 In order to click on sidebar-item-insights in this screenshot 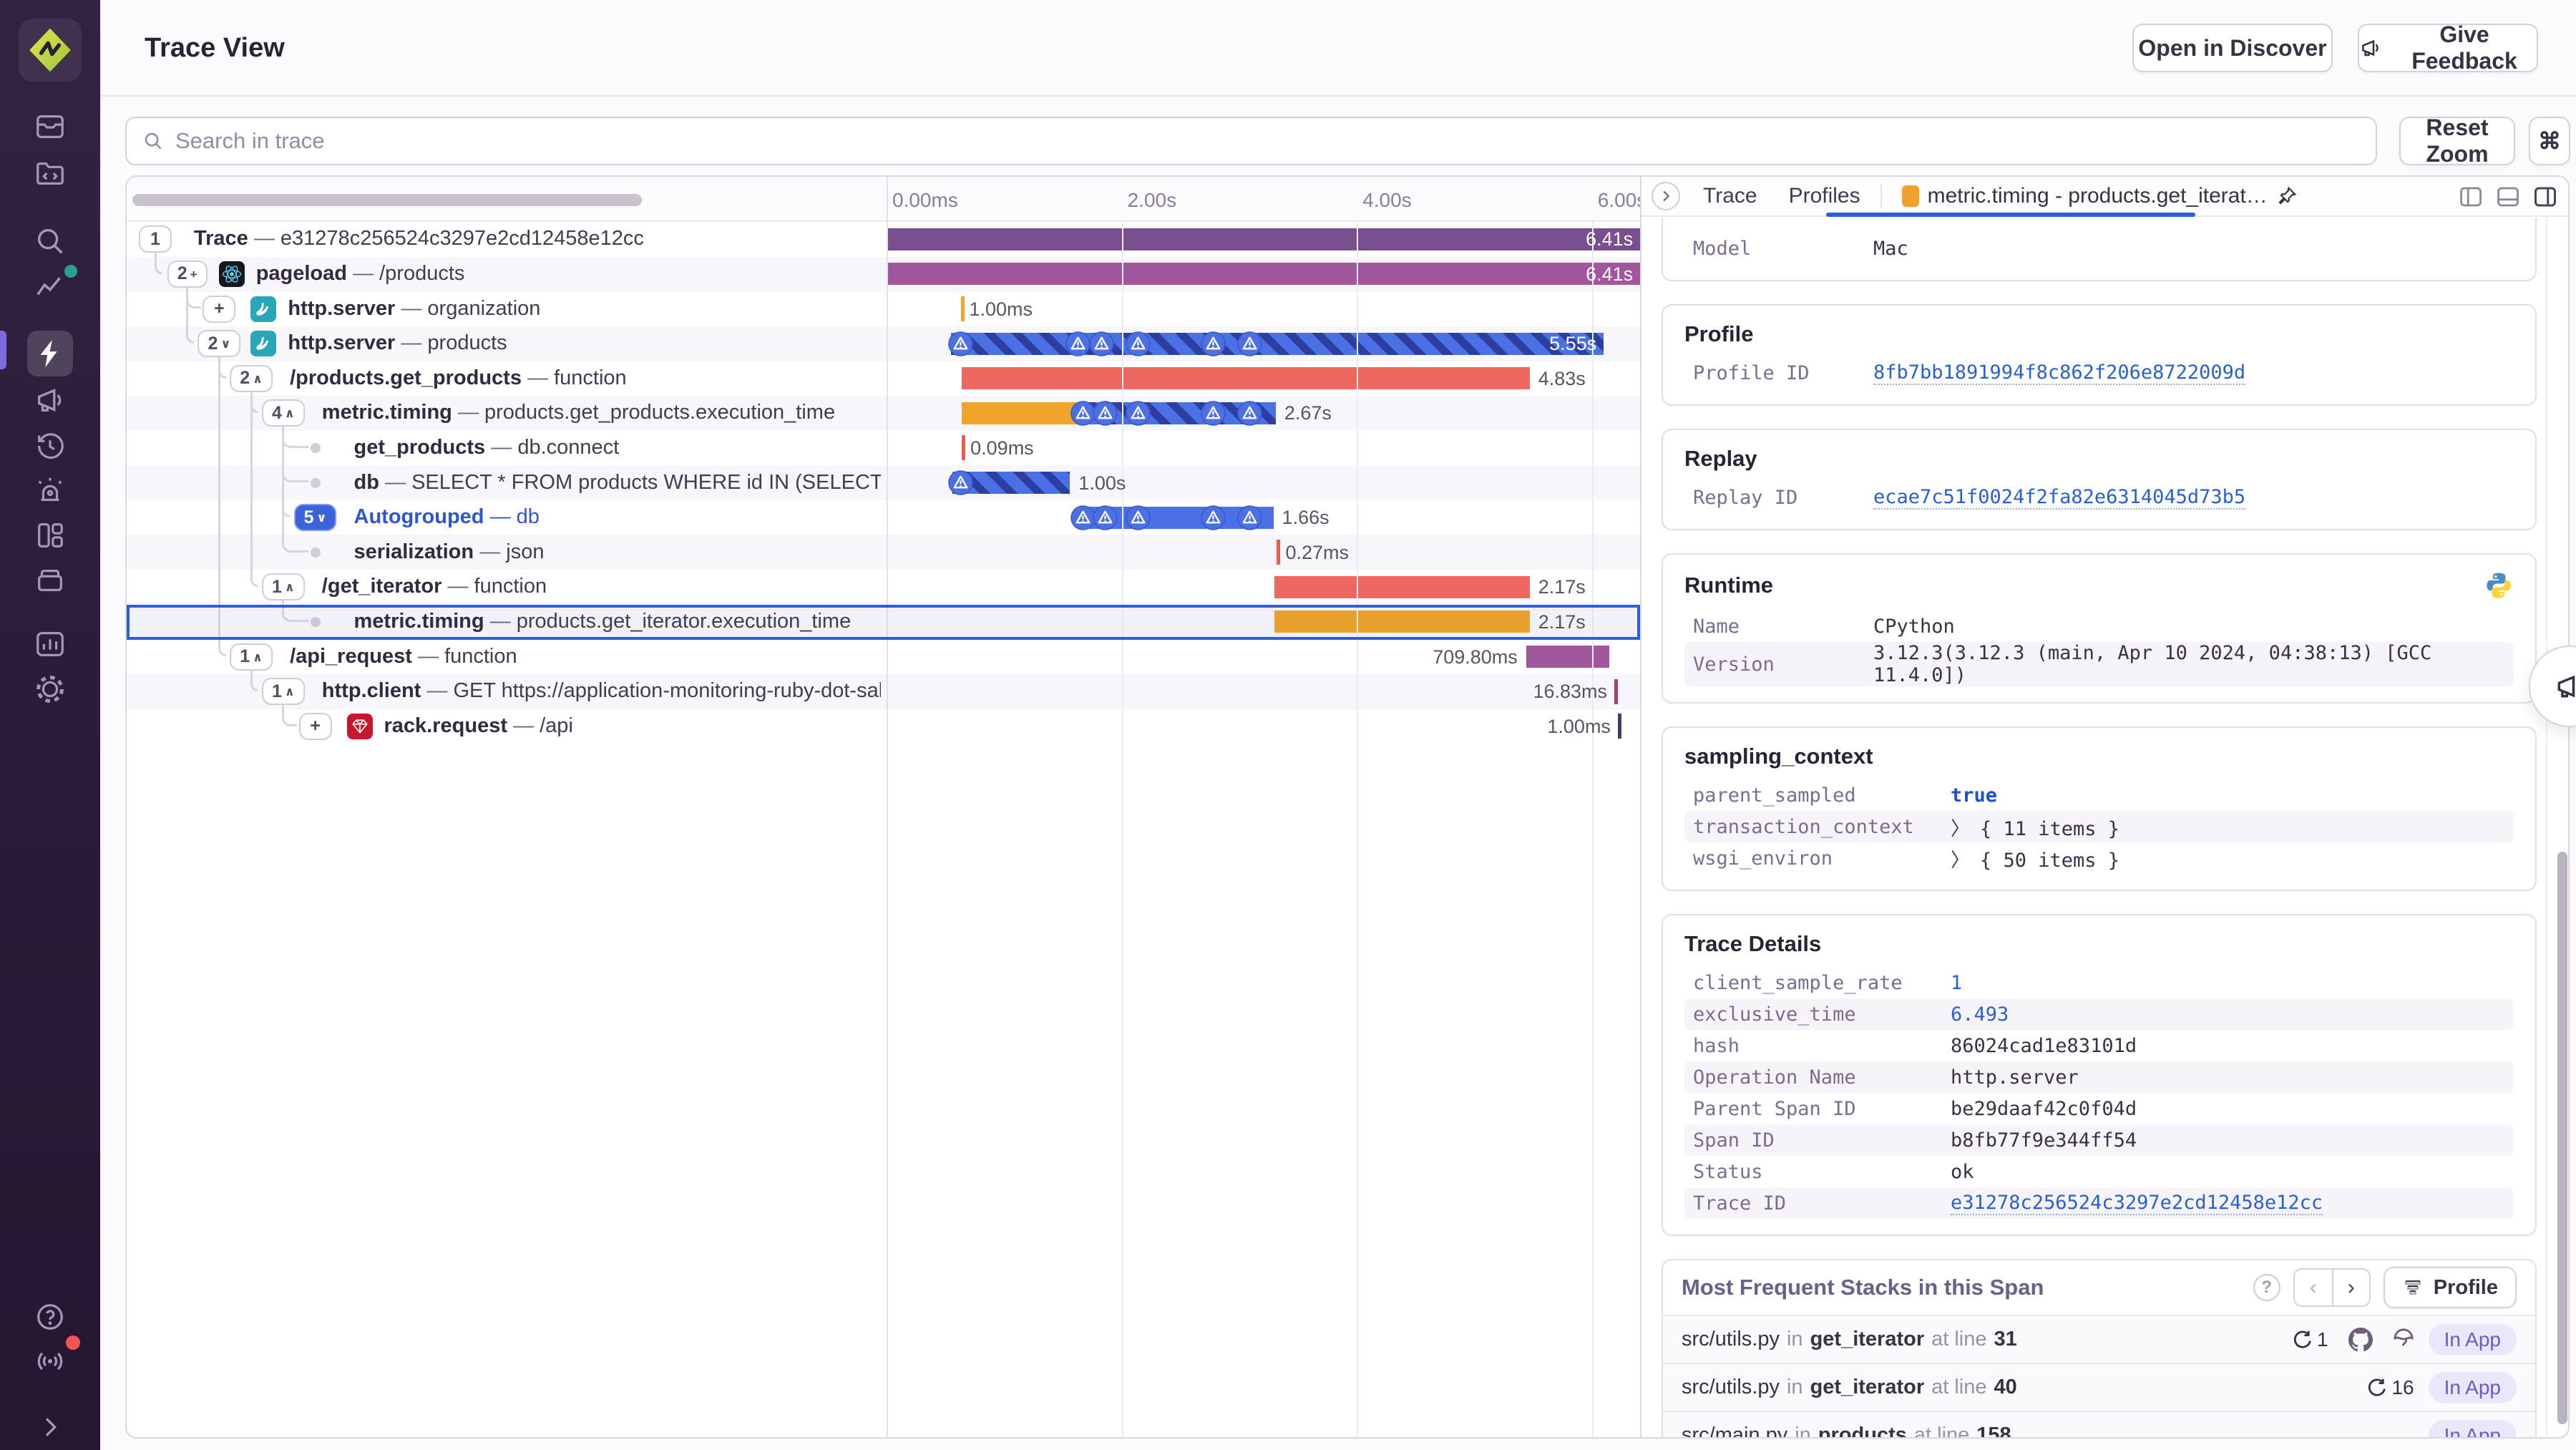, I will do `click(50, 535)`.